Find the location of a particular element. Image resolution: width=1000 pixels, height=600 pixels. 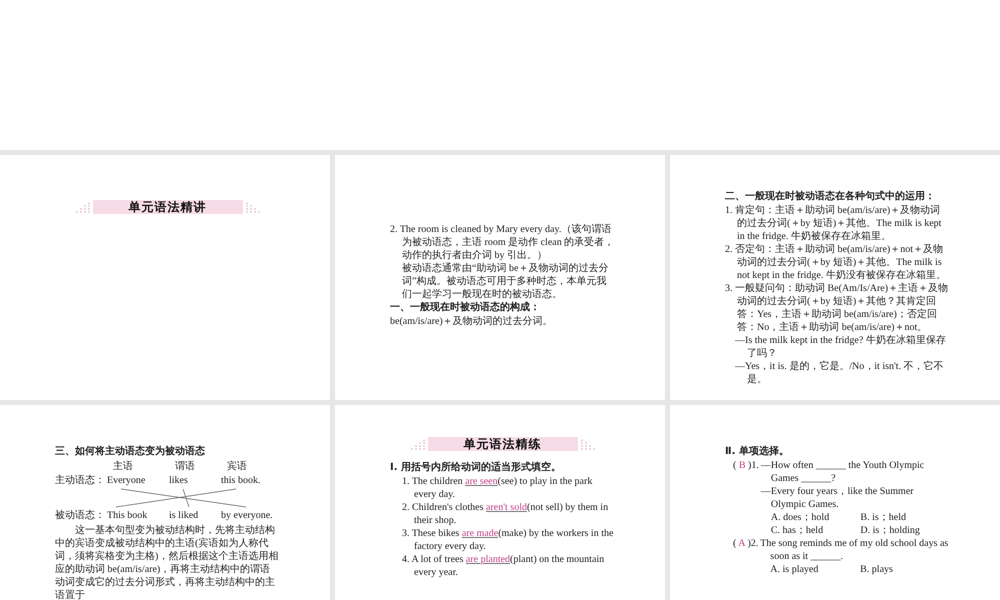

sentence-part: Everyone is located at coordinates (126, 480).